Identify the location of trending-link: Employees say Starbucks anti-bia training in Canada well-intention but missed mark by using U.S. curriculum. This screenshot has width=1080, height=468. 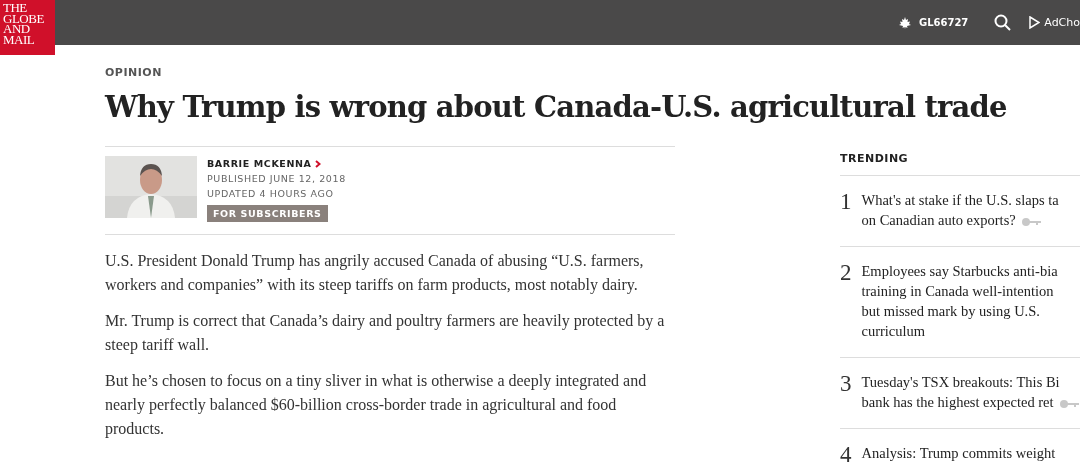
(959, 301).